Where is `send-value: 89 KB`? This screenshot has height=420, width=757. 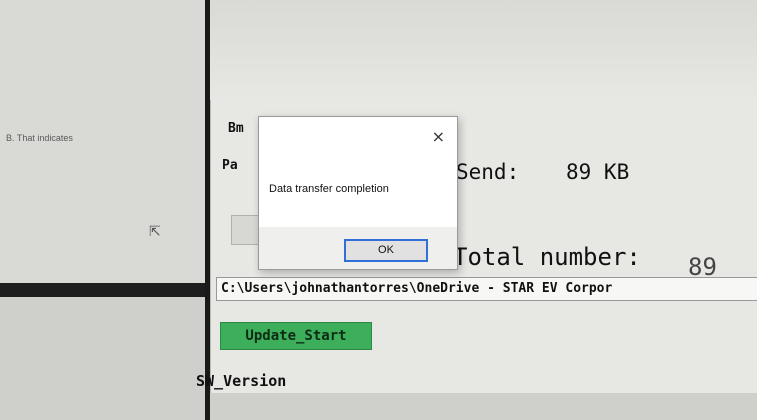
send-value: 89 KB is located at coordinates (598, 172).